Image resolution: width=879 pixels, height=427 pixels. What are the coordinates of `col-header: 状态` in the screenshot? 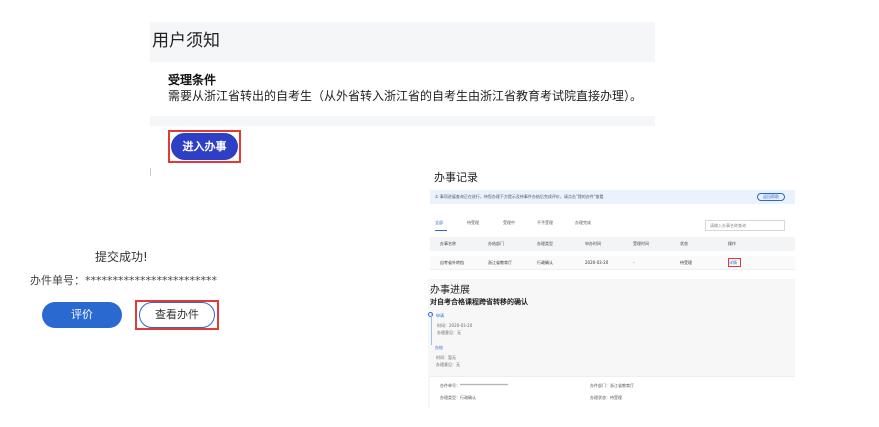 It's located at (684, 243).